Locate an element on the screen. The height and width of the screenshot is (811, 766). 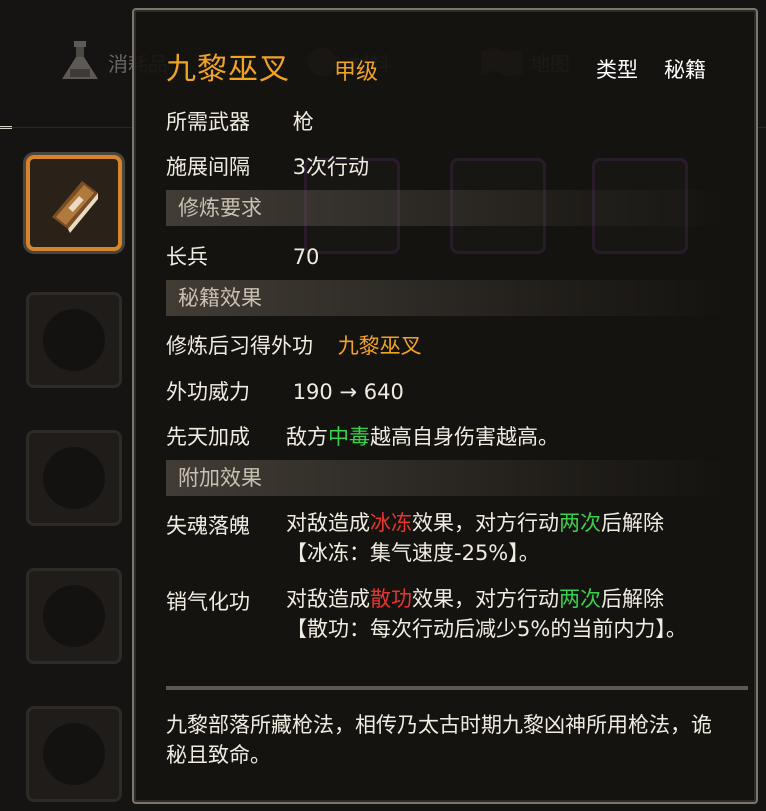
learned-skill-value: 九黎巫叉 is located at coordinates (379, 346).